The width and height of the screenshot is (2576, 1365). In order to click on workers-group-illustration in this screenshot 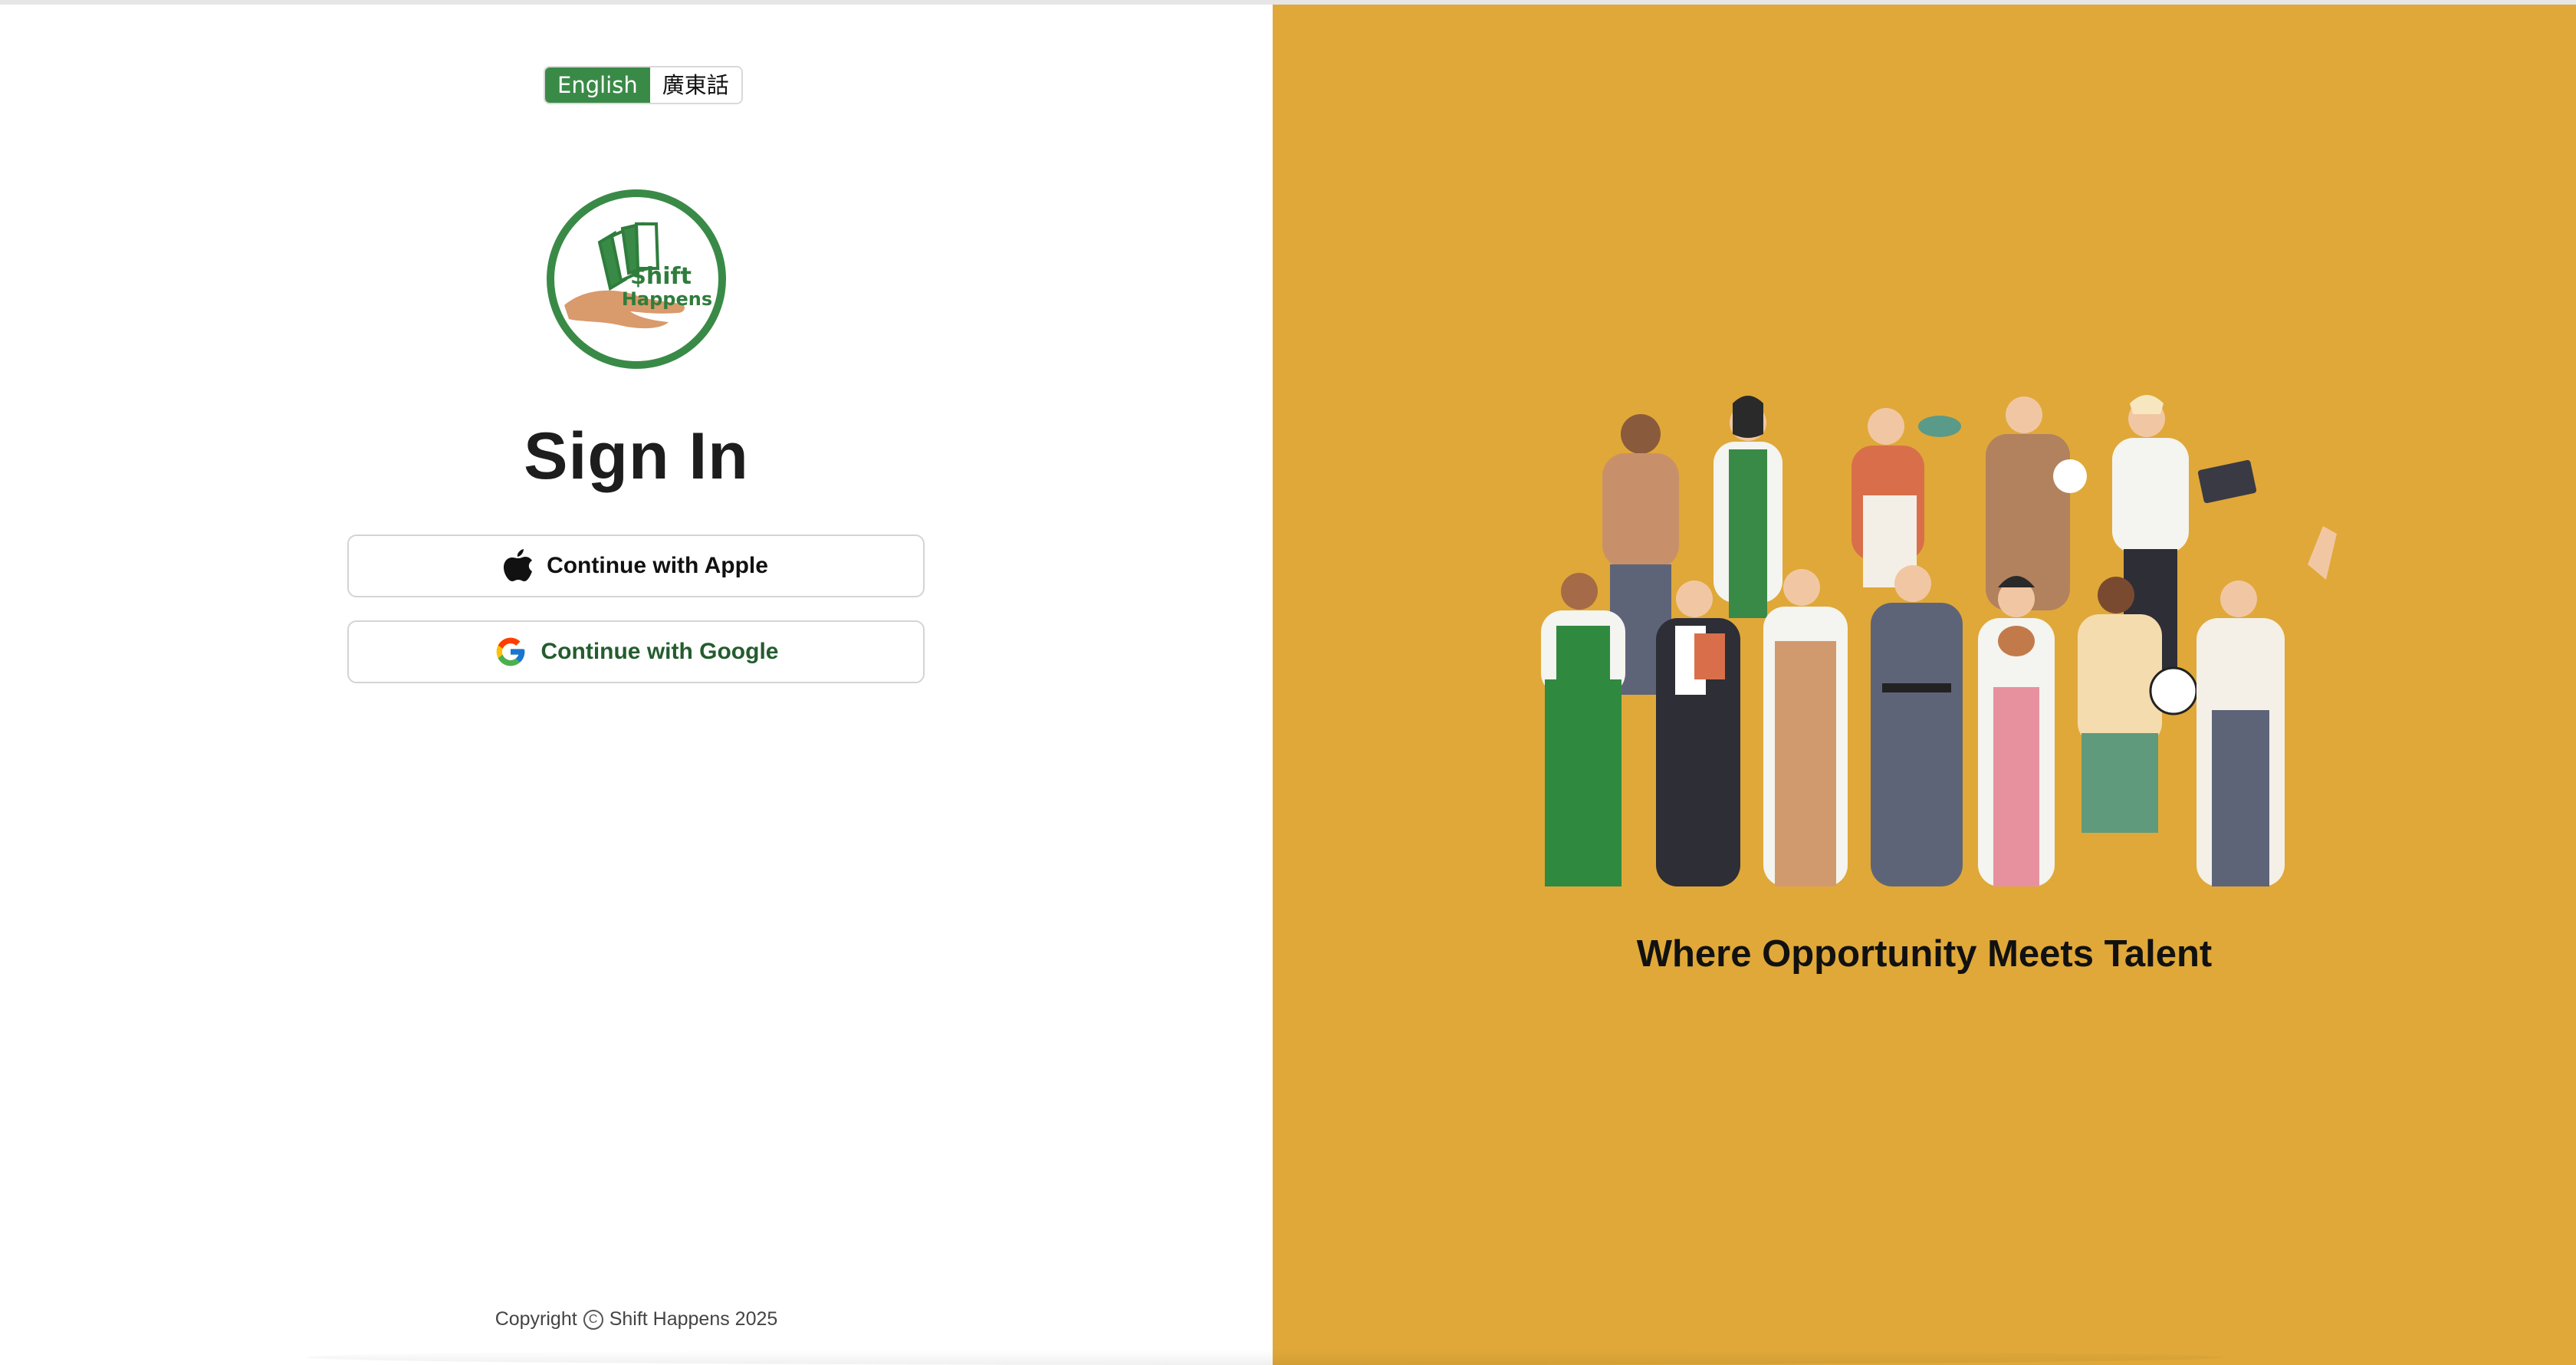, I will do `click(1939, 633)`.